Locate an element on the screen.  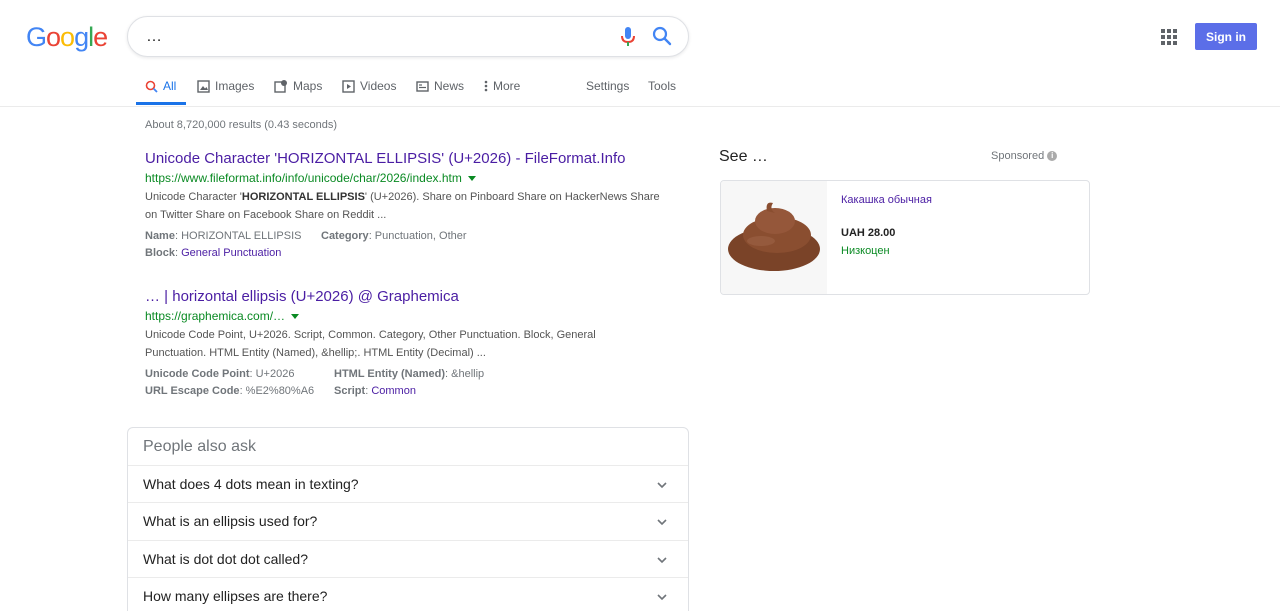
search-input is located at coordinates (376, 37).